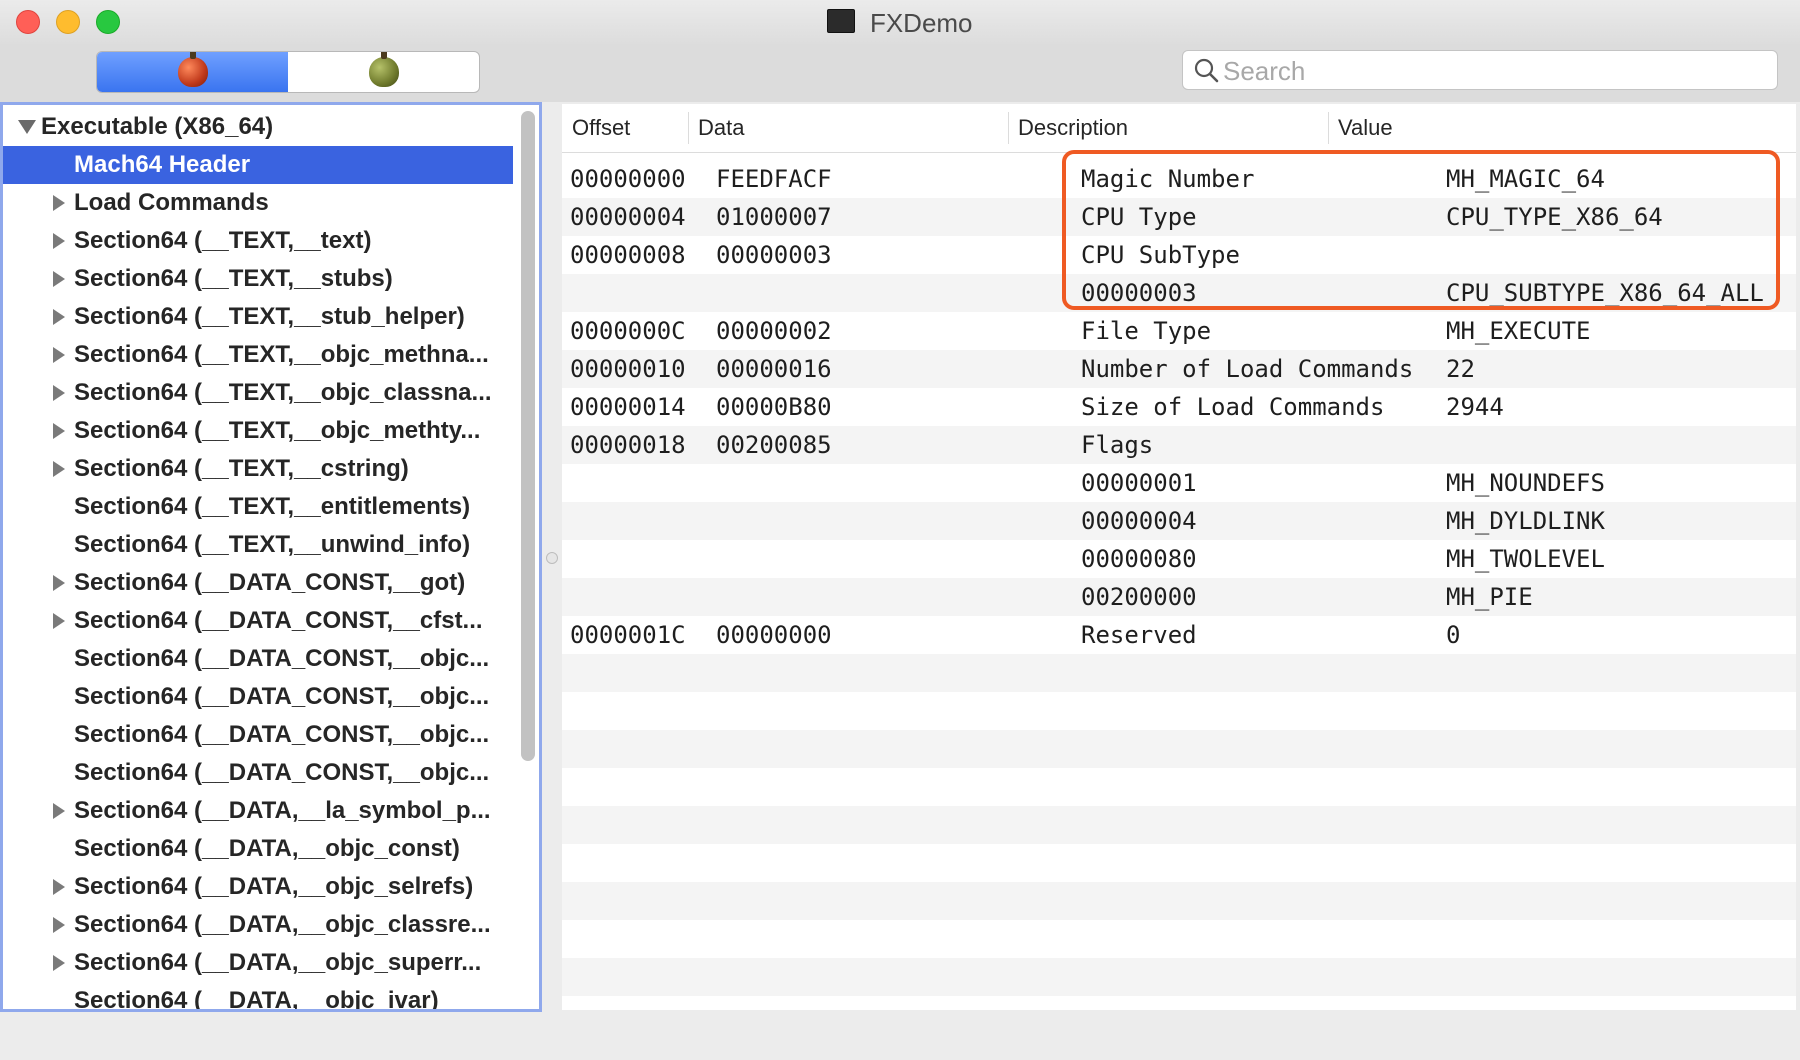 This screenshot has width=1800, height=1060. I want to click on search-input, so click(1493, 71).